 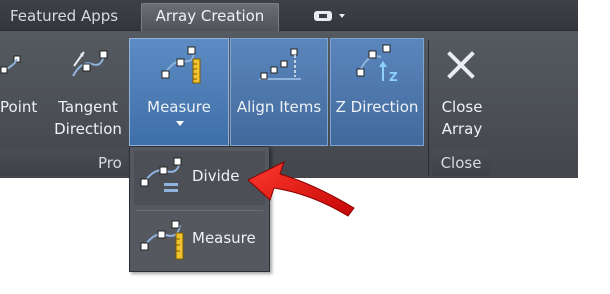 I want to click on tab-featured-apps: Featured Apps, so click(x=69, y=16).